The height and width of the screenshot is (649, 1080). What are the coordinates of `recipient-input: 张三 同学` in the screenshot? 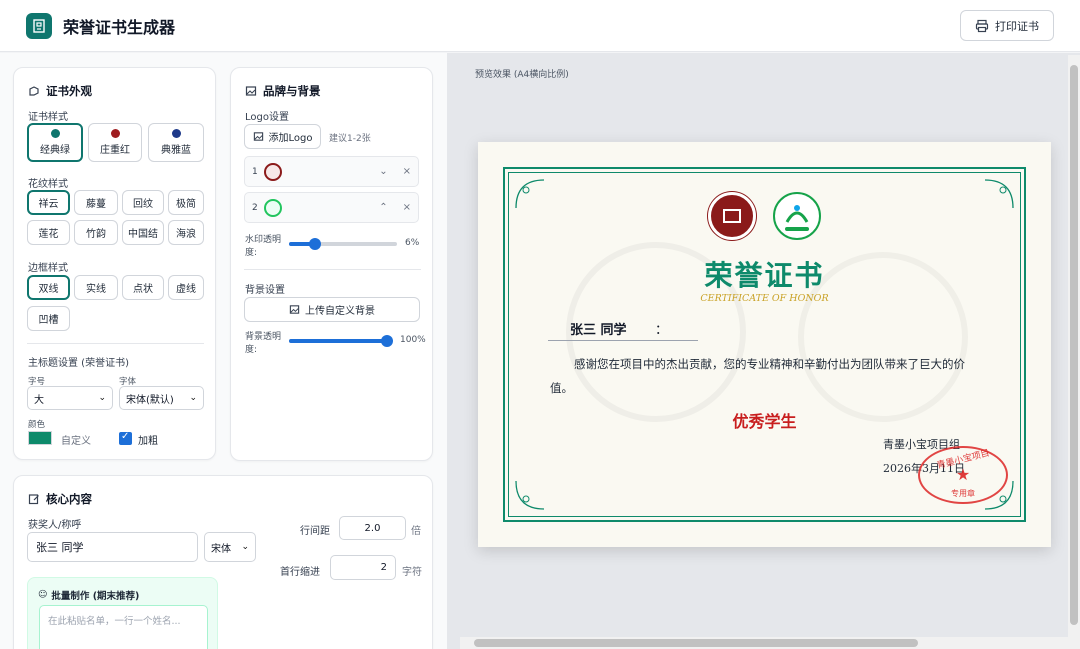 It's located at (112, 547).